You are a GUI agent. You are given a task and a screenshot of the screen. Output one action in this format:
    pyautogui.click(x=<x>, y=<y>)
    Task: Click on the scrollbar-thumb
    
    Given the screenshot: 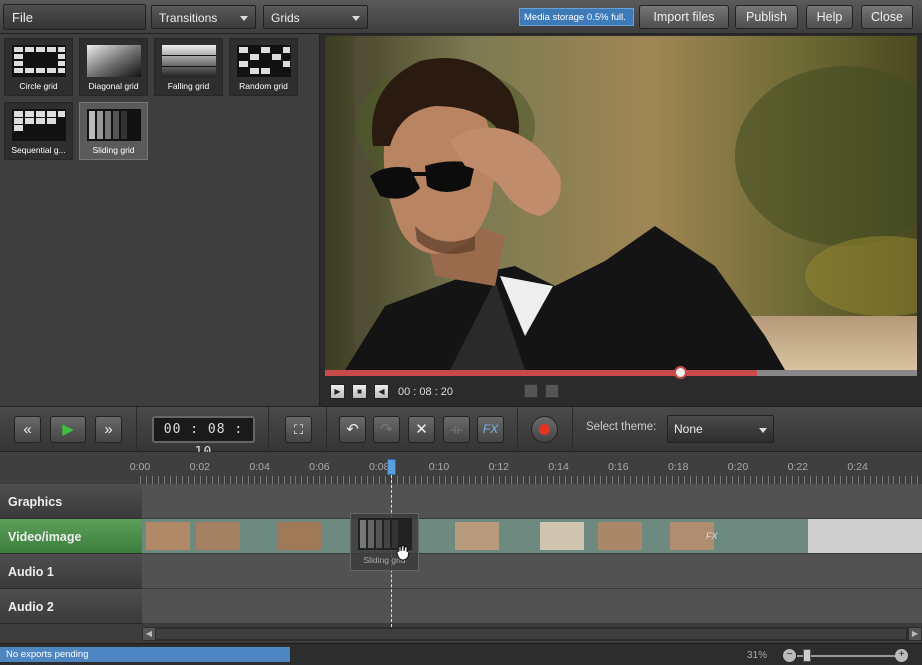 What is the action you would take?
    pyautogui.click(x=531, y=634)
    